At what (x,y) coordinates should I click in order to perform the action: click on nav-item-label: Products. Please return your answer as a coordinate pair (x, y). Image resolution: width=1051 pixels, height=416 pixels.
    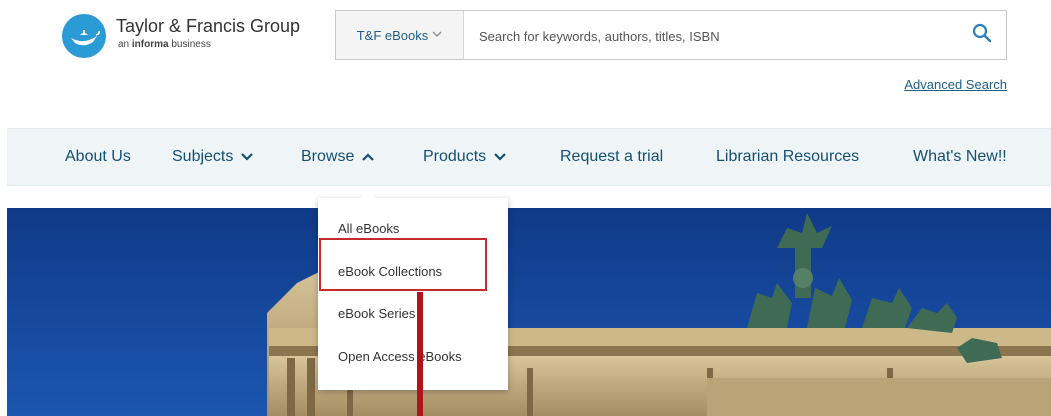
    Looking at the image, I should click on (455, 156).